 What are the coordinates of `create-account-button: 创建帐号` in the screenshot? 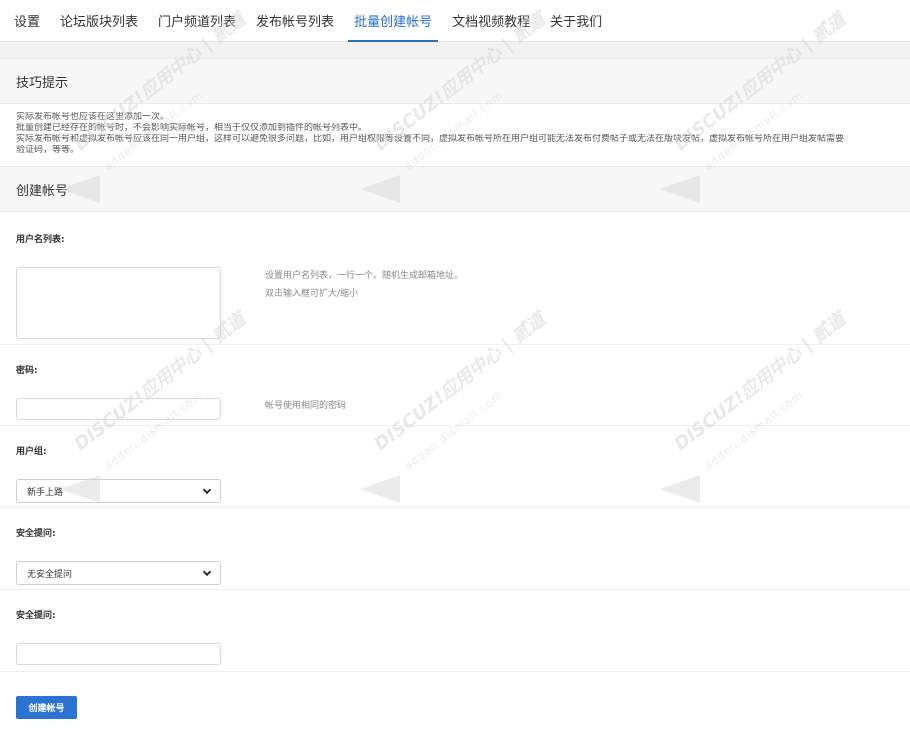 It's located at (46, 707).